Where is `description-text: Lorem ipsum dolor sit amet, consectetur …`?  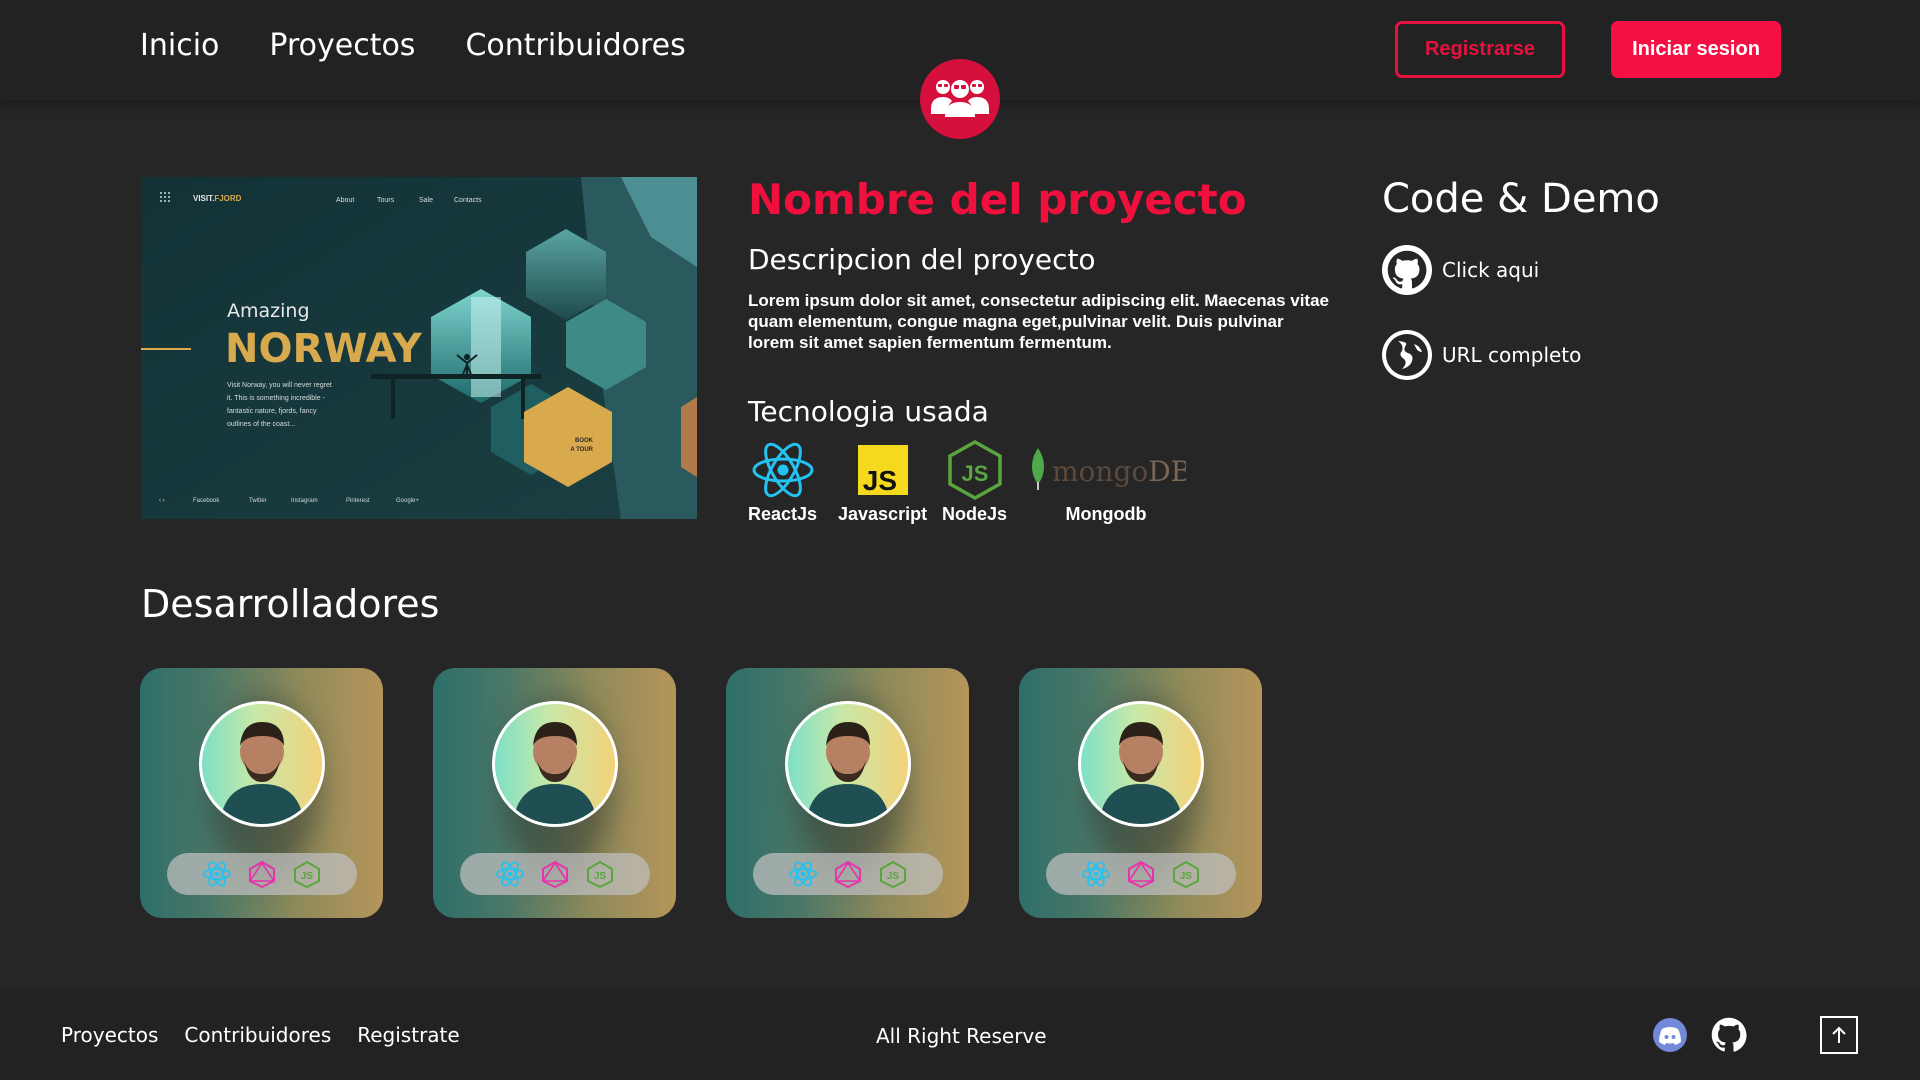 description-text: Lorem ipsum dolor sit amet, consectetur … is located at coordinates (1039, 321).